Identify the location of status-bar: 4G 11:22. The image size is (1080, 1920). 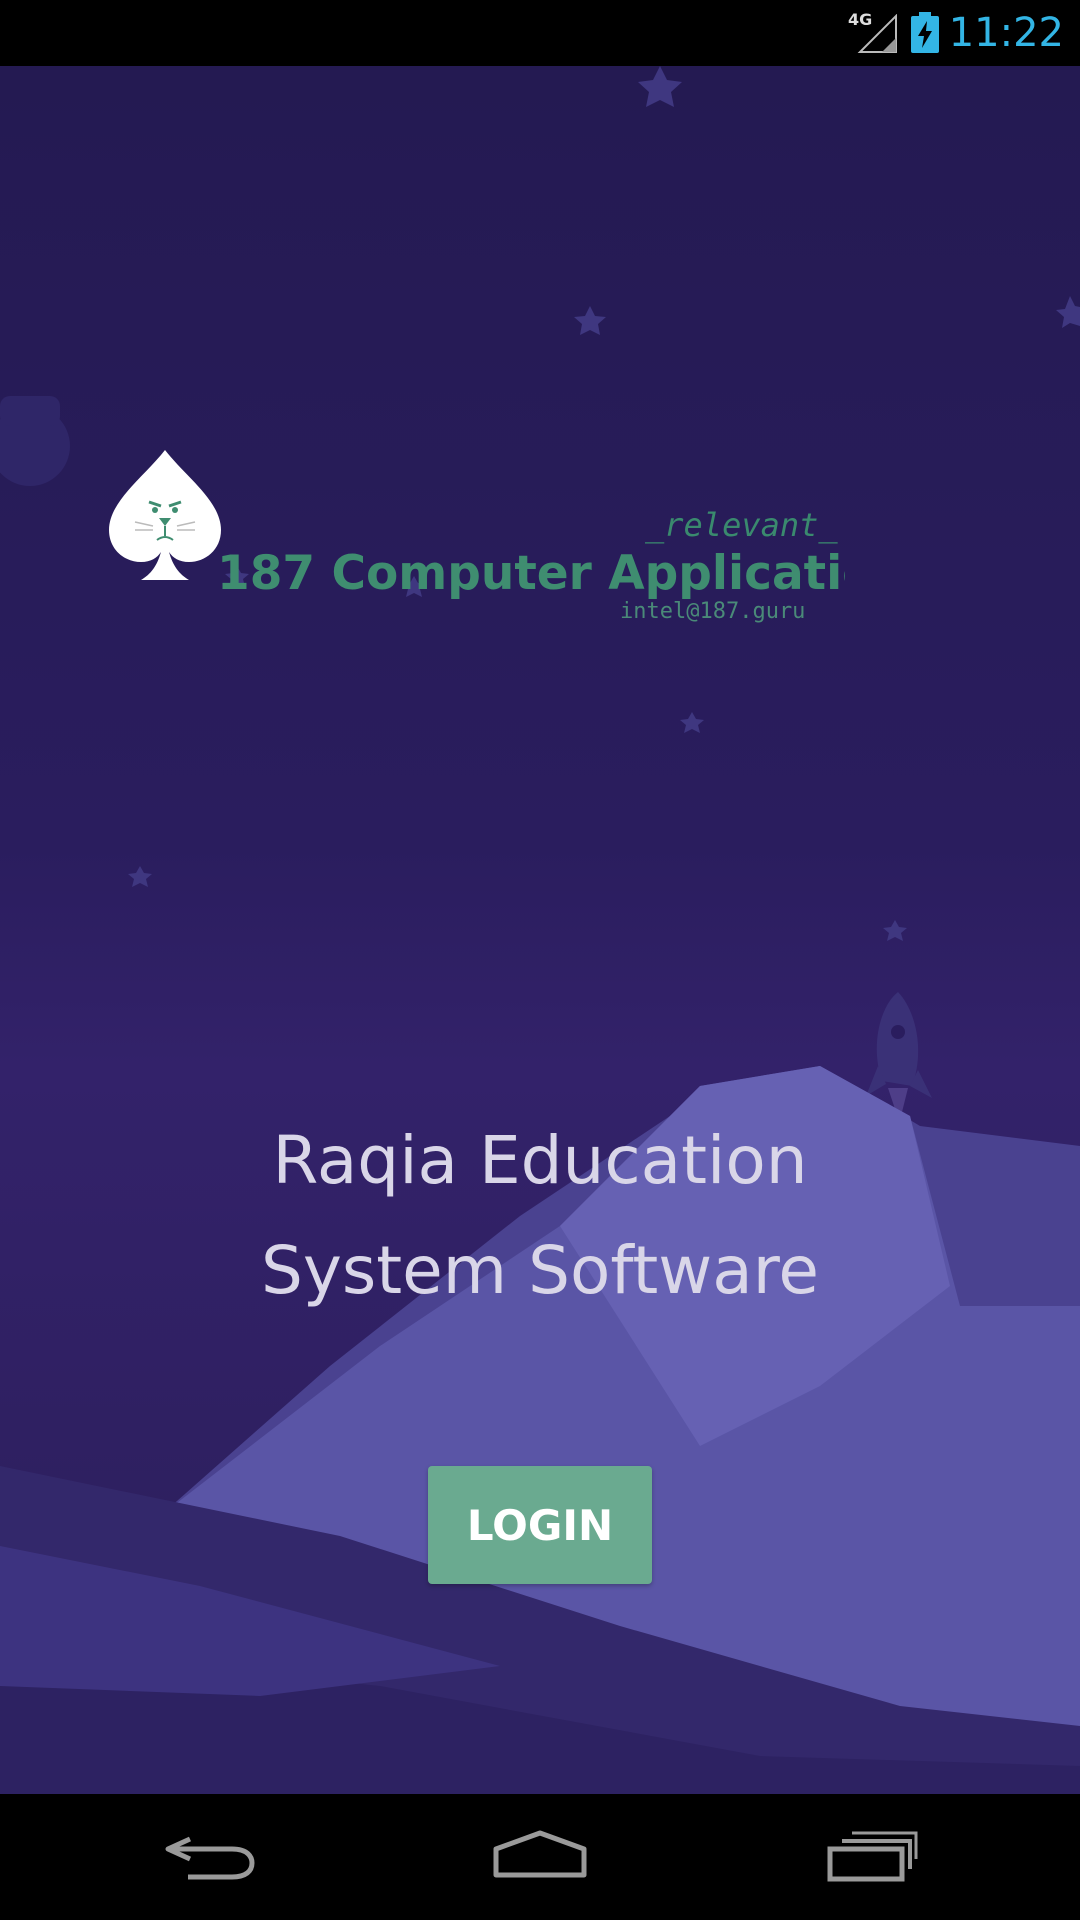
(540, 33).